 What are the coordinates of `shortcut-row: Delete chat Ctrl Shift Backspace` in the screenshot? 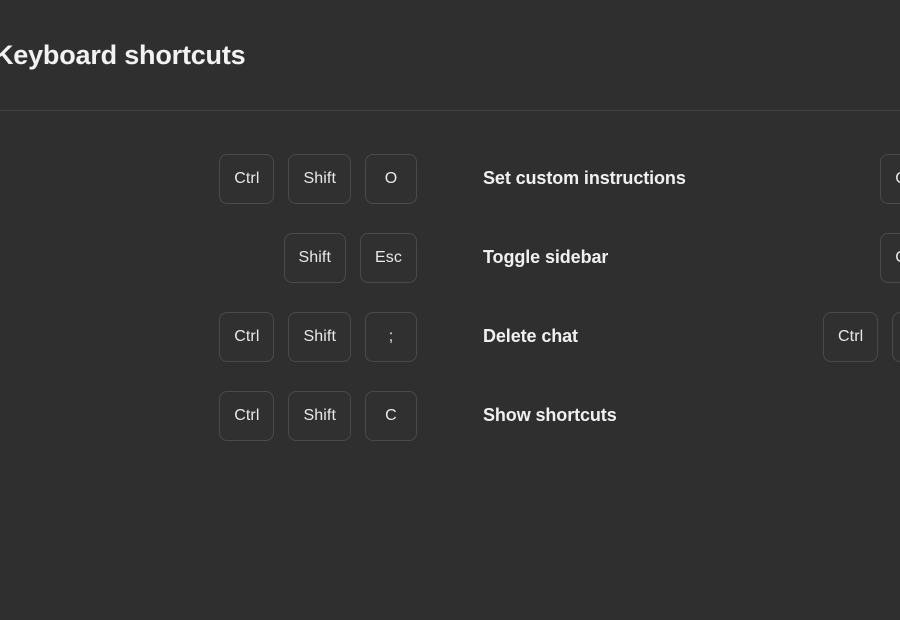 It's located at (689, 336).